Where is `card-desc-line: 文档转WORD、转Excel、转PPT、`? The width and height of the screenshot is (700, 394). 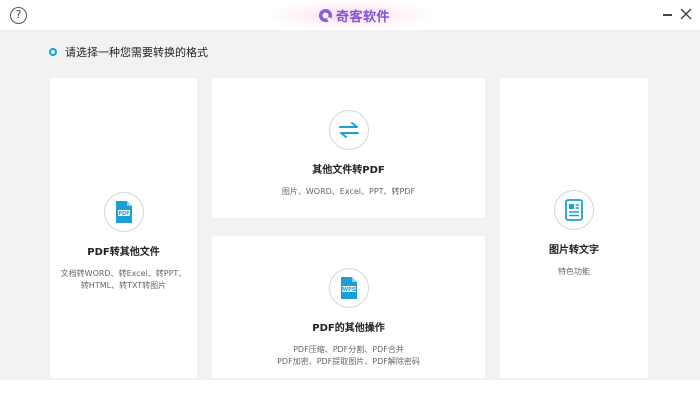 card-desc-line: 文档转WORD、转Excel、转PPT、 is located at coordinates (123, 273).